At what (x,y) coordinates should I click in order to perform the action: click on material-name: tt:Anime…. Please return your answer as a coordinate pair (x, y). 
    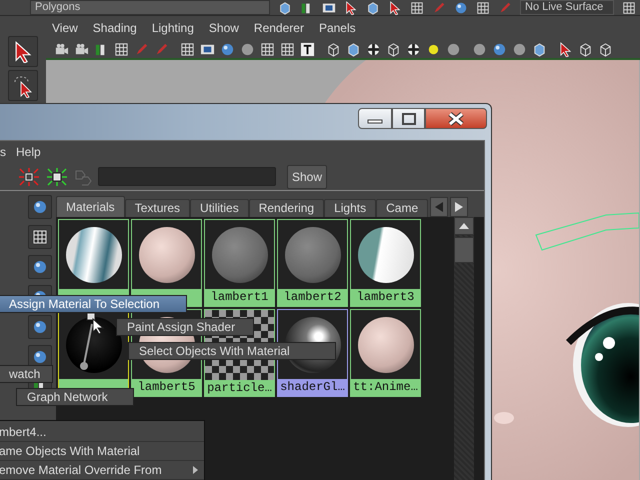
    Looking at the image, I should click on (385, 387).